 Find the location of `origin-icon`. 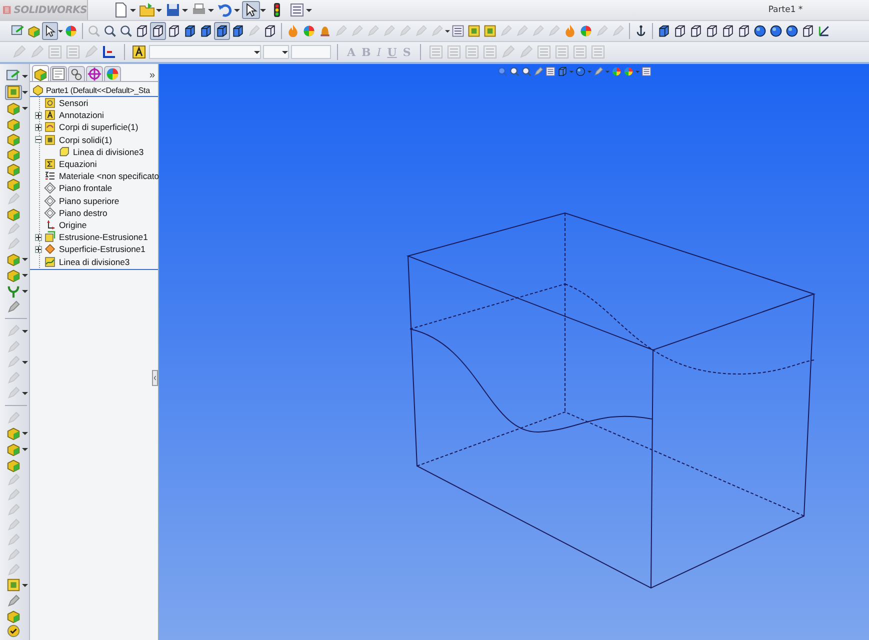

origin-icon is located at coordinates (50, 224).